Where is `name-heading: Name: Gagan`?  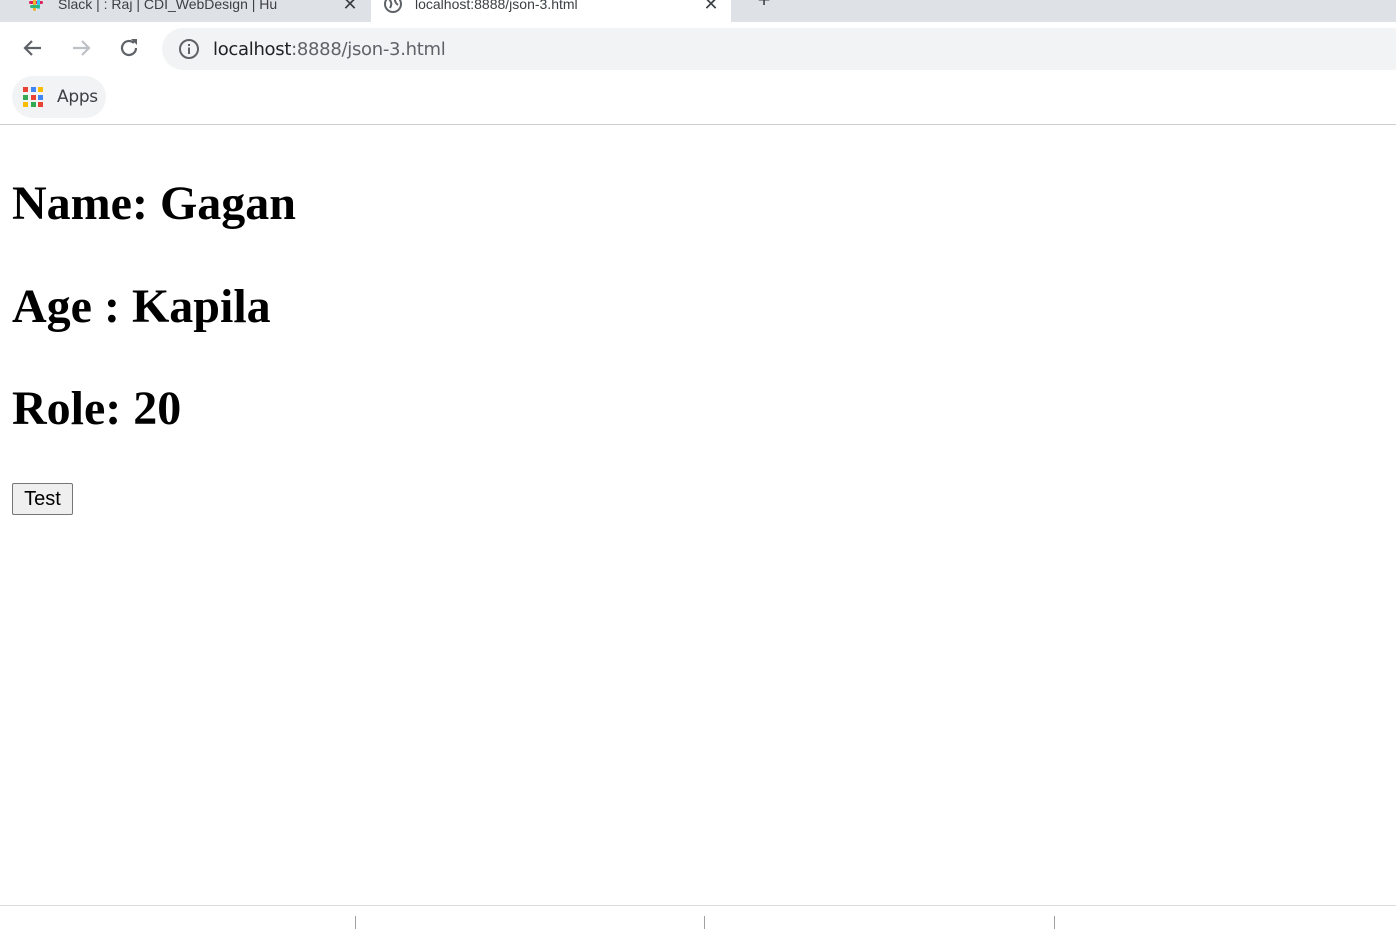 name-heading: Name: Gagan is located at coordinates (154, 203).